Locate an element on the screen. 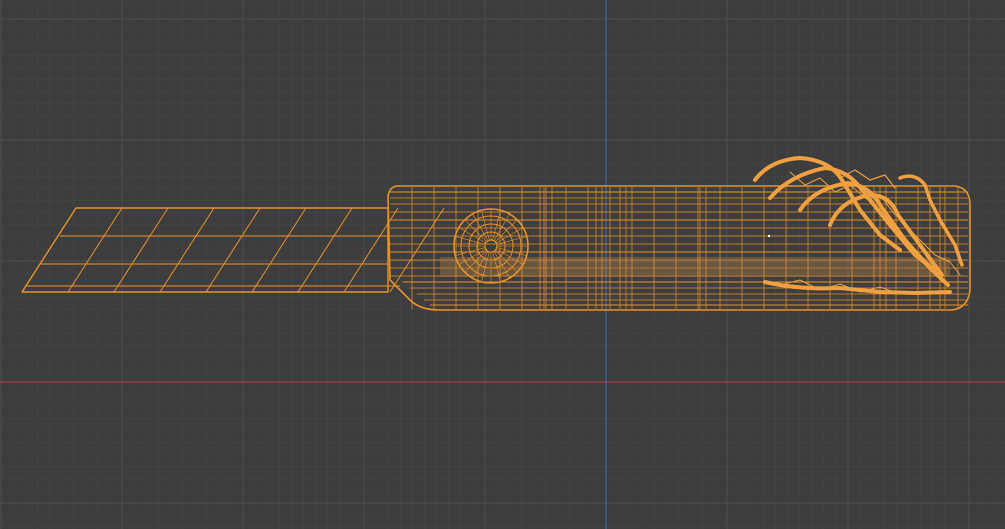 The width and height of the screenshot is (1005, 529). slider-wheel-mesh is located at coordinates (491, 246).